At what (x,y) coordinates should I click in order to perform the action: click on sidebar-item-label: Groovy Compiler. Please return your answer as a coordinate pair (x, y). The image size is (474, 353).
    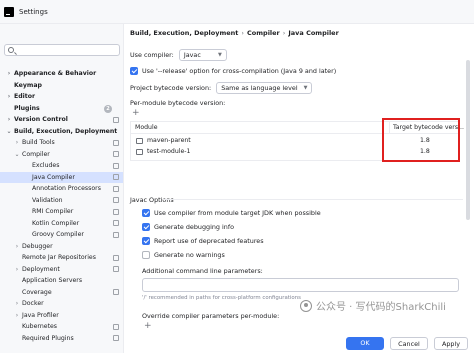
    Looking at the image, I should click on (58, 234).